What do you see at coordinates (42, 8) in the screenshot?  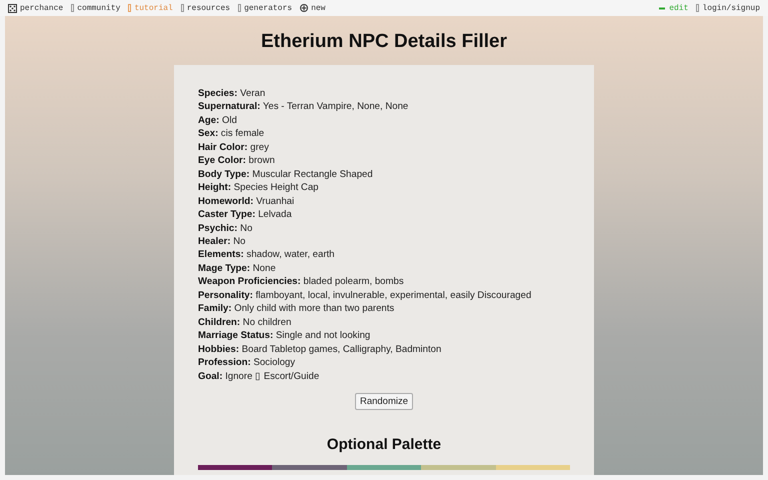 I see `nav-link: perchance` at bounding box center [42, 8].